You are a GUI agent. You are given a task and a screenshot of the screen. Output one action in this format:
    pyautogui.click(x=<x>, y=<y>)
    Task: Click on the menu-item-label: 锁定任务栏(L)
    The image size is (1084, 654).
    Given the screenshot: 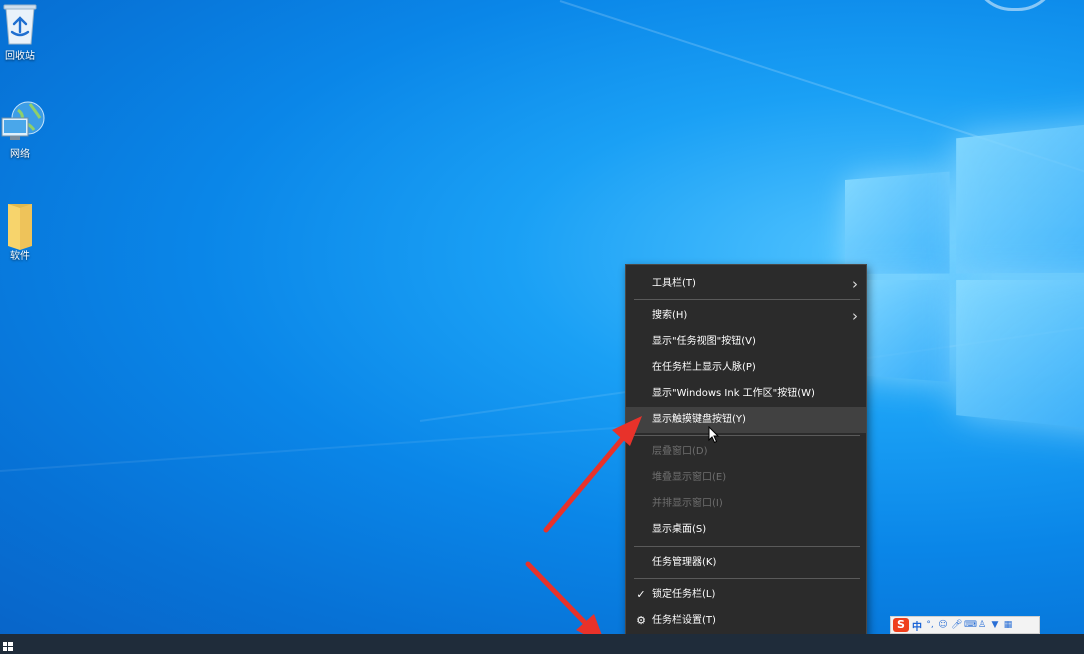 What is the action you would take?
    pyautogui.click(x=684, y=594)
    